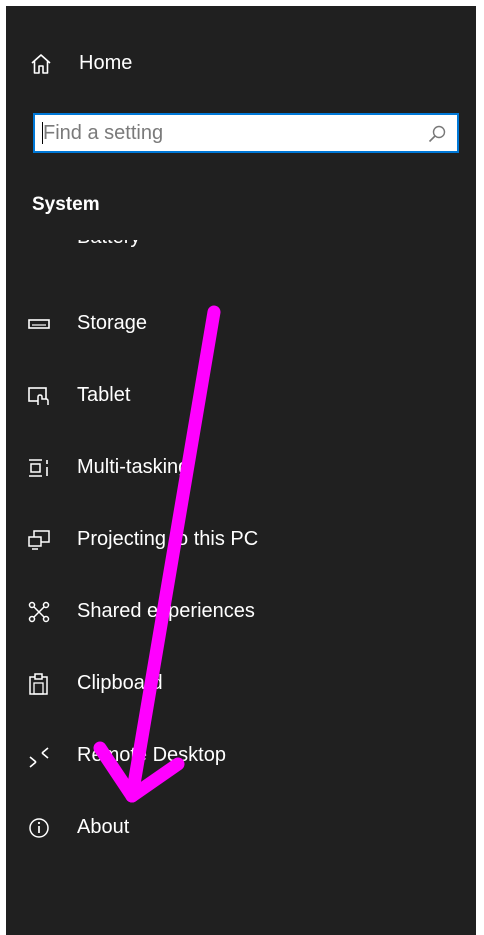  What do you see at coordinates (41, 64) in the screenshot?
I see `home-icon` at bounding box center [41, 64].